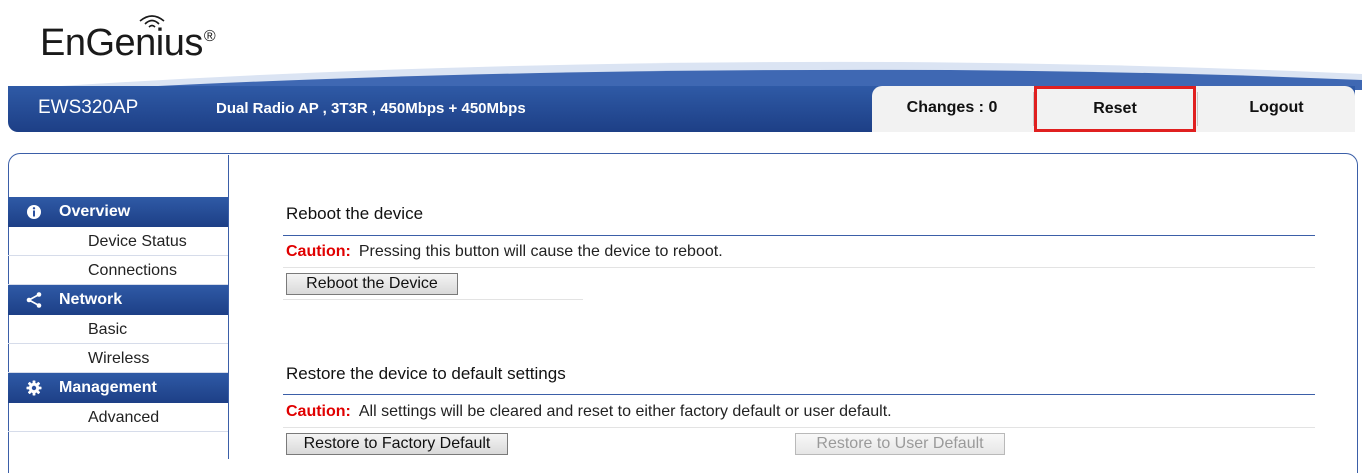 The width and height of the screenshot is (1362, 473). Describe the element at coordinates (88, 107) in the screenshot. I see `model-name: EWS320AP` at that location.